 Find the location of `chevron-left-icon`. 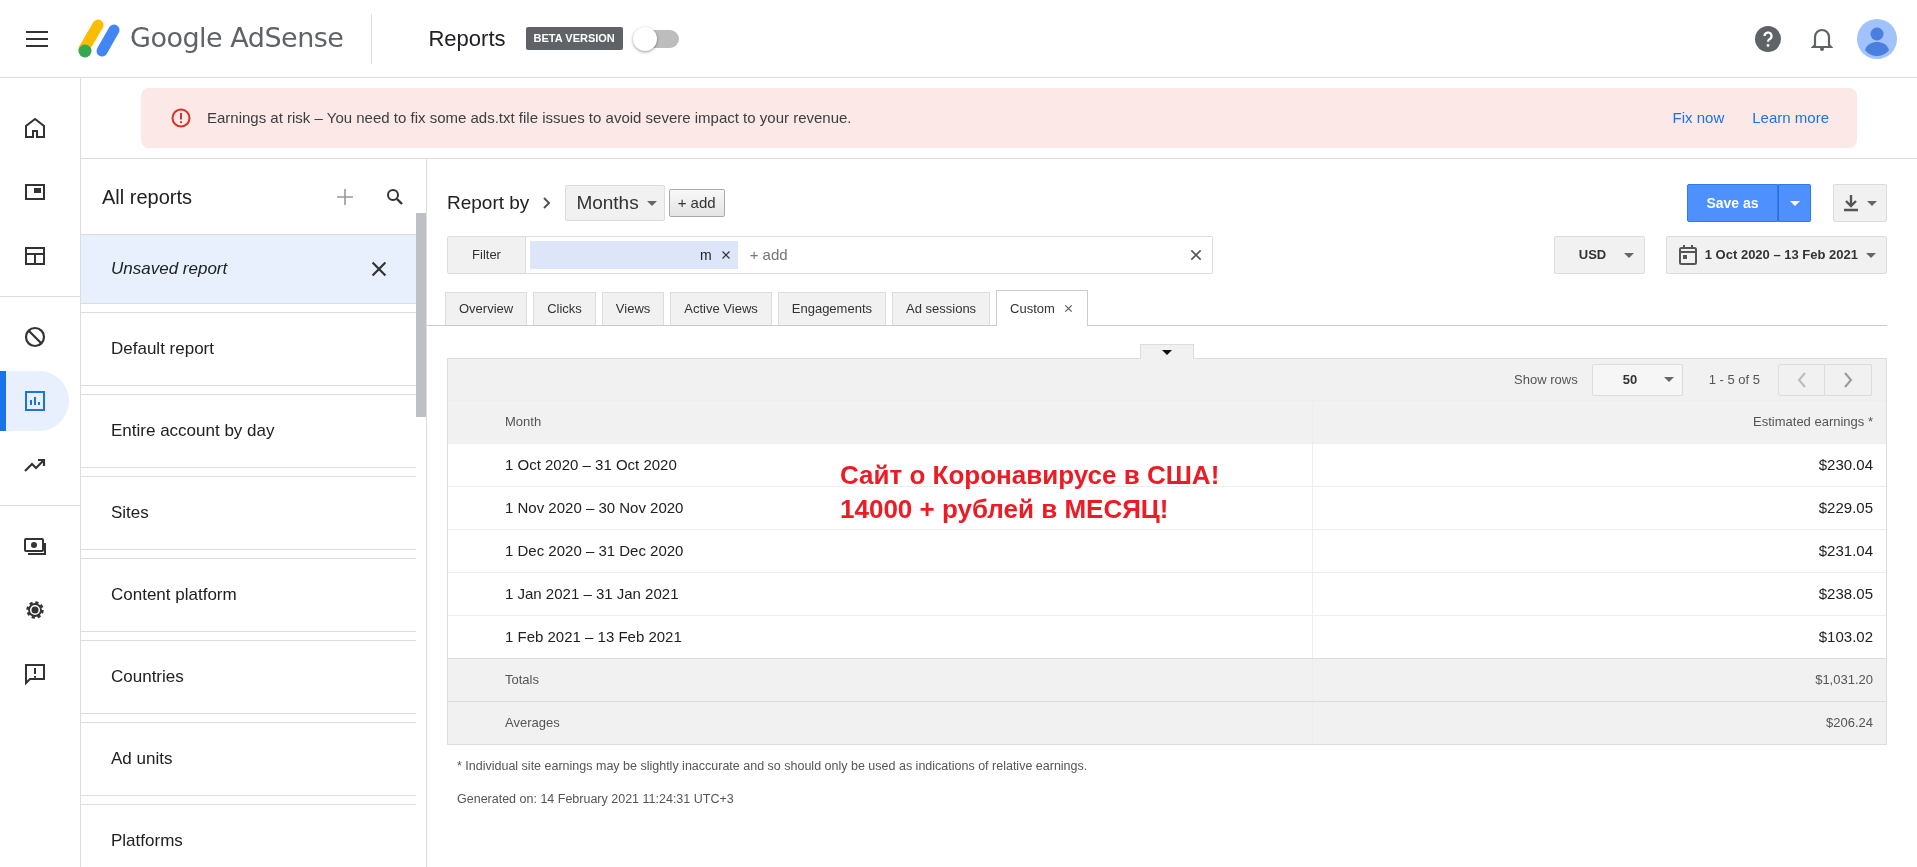

chevron-left-icon is located at coordinates (1801, 380).